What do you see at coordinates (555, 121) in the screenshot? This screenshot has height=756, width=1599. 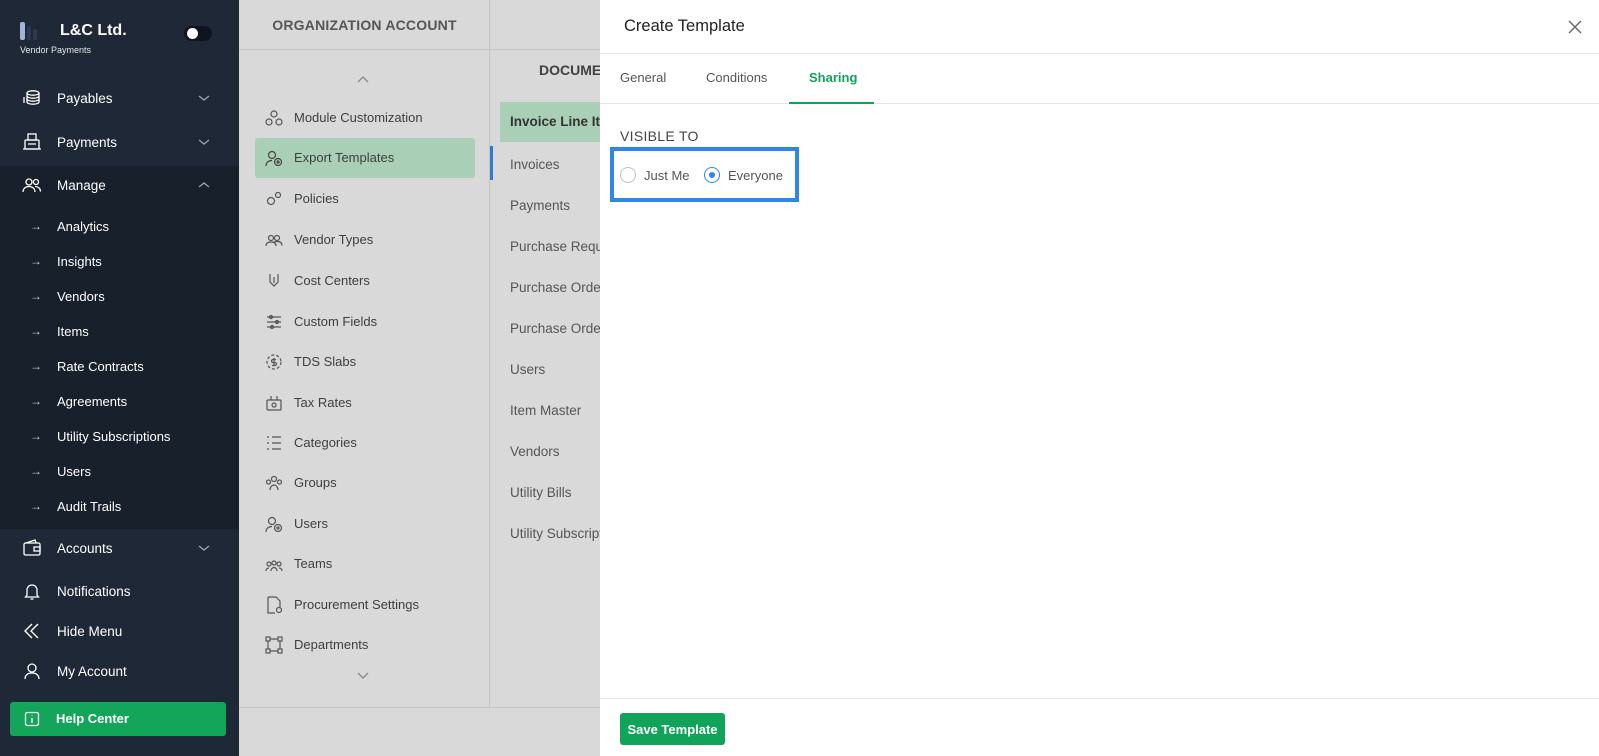 I see `doc-item-label: Invoice Line Items` at bounding box center [555, 121].